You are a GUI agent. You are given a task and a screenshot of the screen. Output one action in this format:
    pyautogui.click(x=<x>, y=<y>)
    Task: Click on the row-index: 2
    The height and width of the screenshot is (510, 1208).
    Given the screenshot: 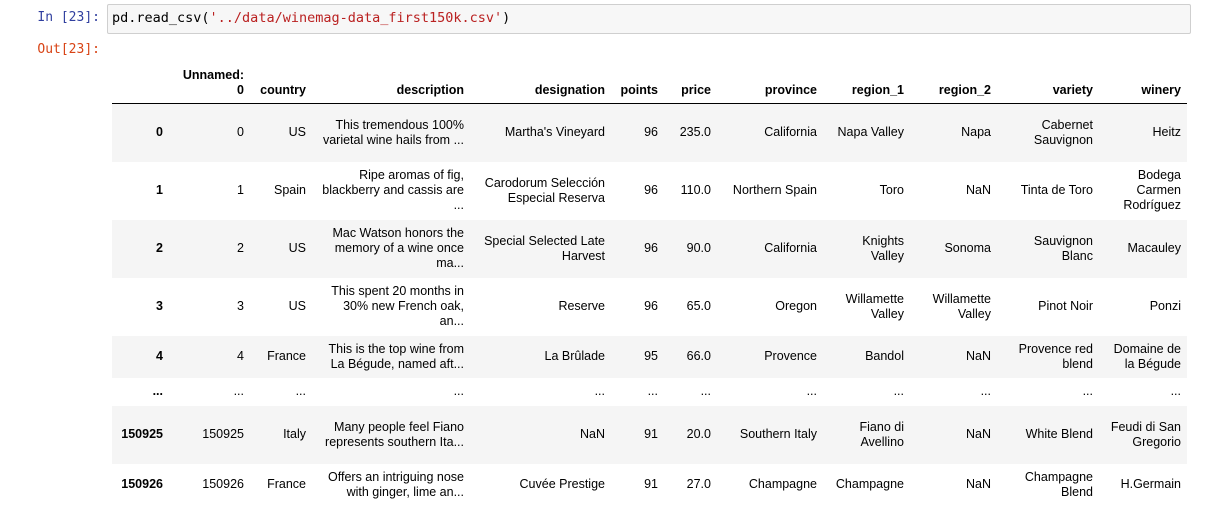 What is the action you would take?
    pyautogui.click(x=159, y=248)
    